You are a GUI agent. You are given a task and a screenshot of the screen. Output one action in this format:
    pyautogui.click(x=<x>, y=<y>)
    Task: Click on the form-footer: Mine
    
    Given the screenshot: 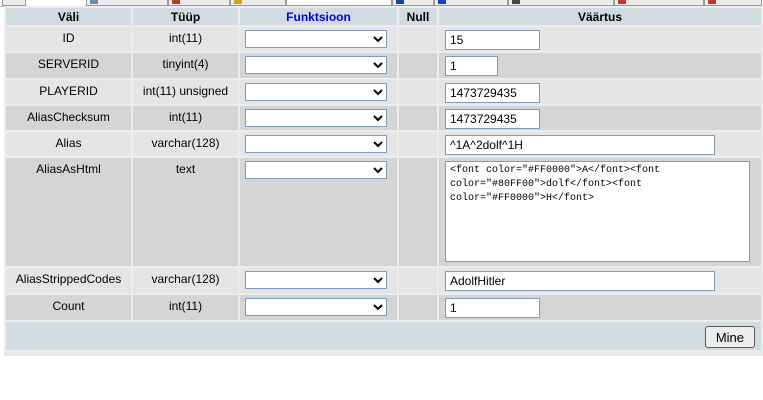 What is the action you would take?
    pyautogui.click(x=383, y=336)
    